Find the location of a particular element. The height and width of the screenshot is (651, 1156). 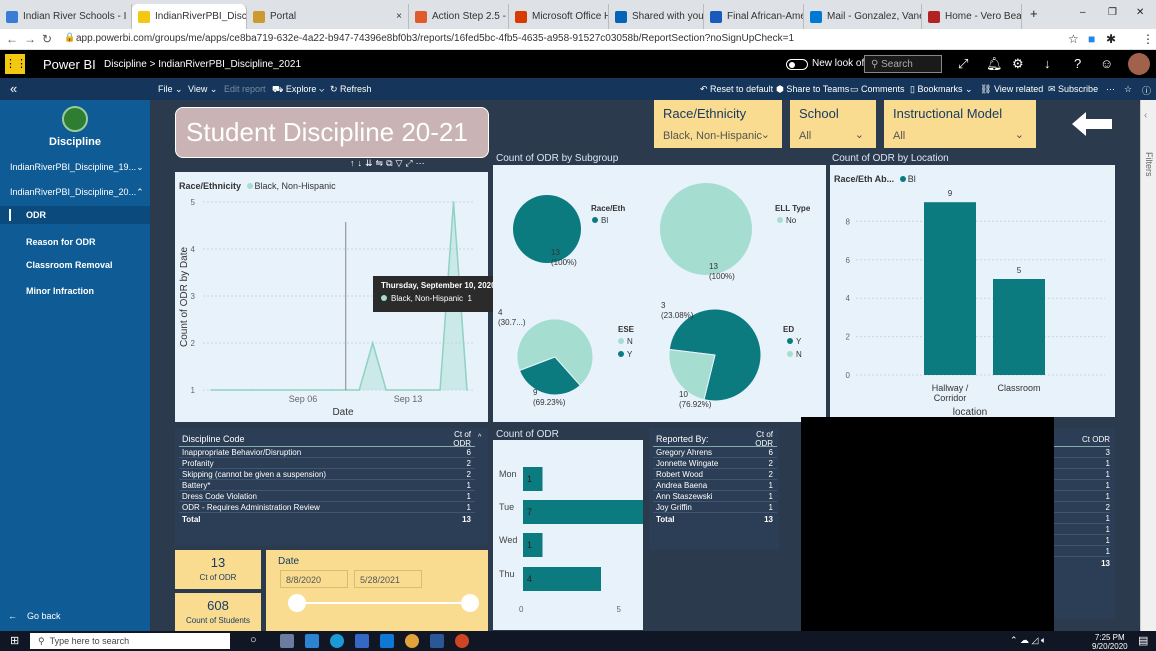

back-arrow-icon is located at coordinates (1092, 124).